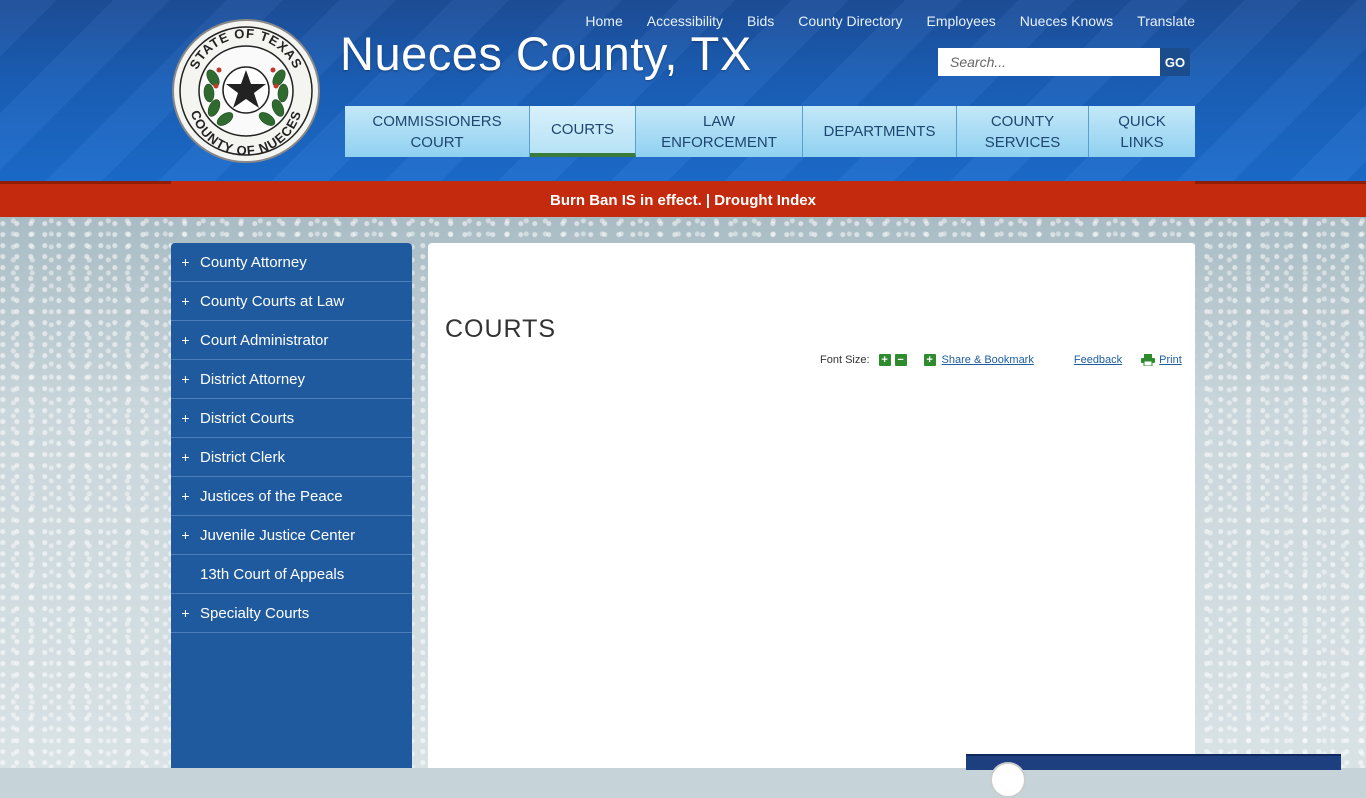 The image size is (1366, 798). I want to click on sidebar-item-court-administrator: + Court Administrator, so click(291, 340).